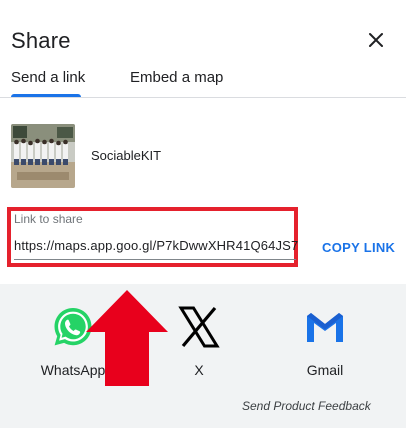 This screenshot has height=428, width=418. What do you see at coordinates (325, 327) in the screenshot?
I see `gmail-icon` at bounding box center [325, 327].